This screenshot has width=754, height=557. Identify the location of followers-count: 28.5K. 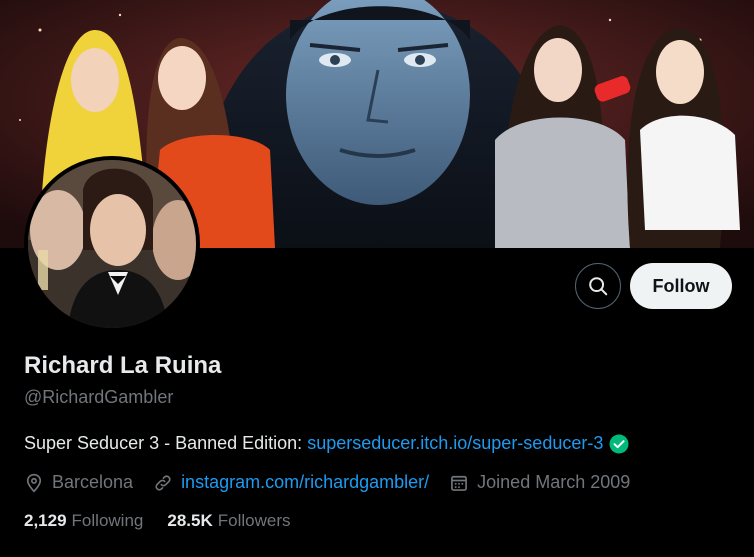
(190, 520).